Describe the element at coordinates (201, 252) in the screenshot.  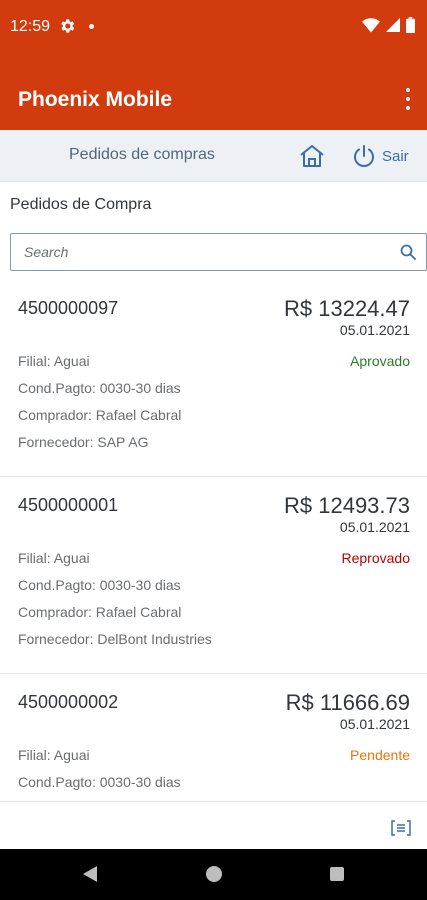
I see `search-input` at that location.